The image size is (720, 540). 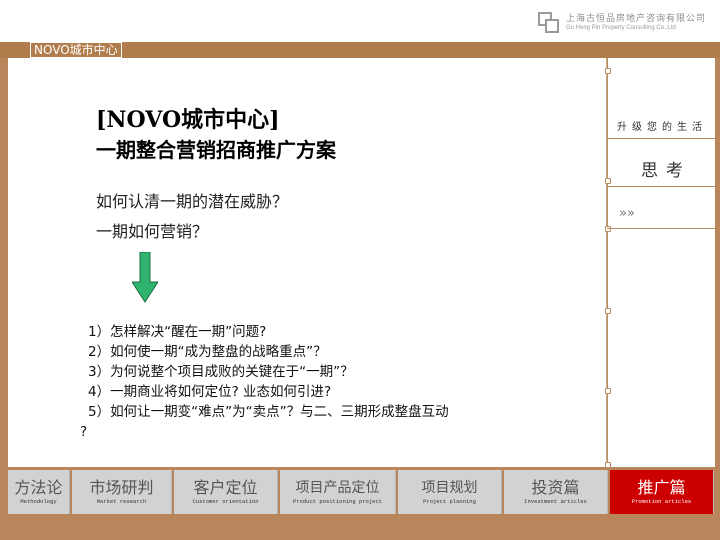 I want to click on nav-tab-product-positioning: 项目产品定位 Product positioning project, so click(x=338, y=492).